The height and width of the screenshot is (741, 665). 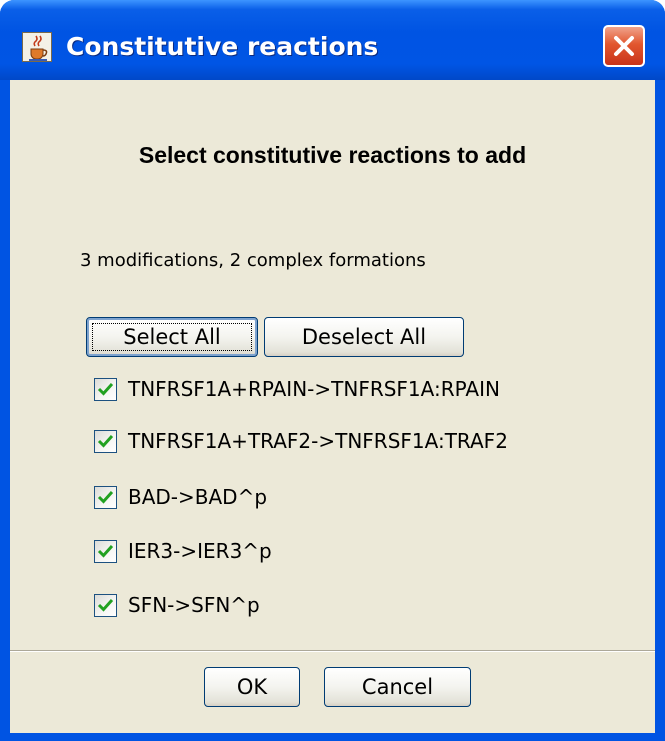 I want to click on cancel-label: Cancel, so click(x=397, y=687).